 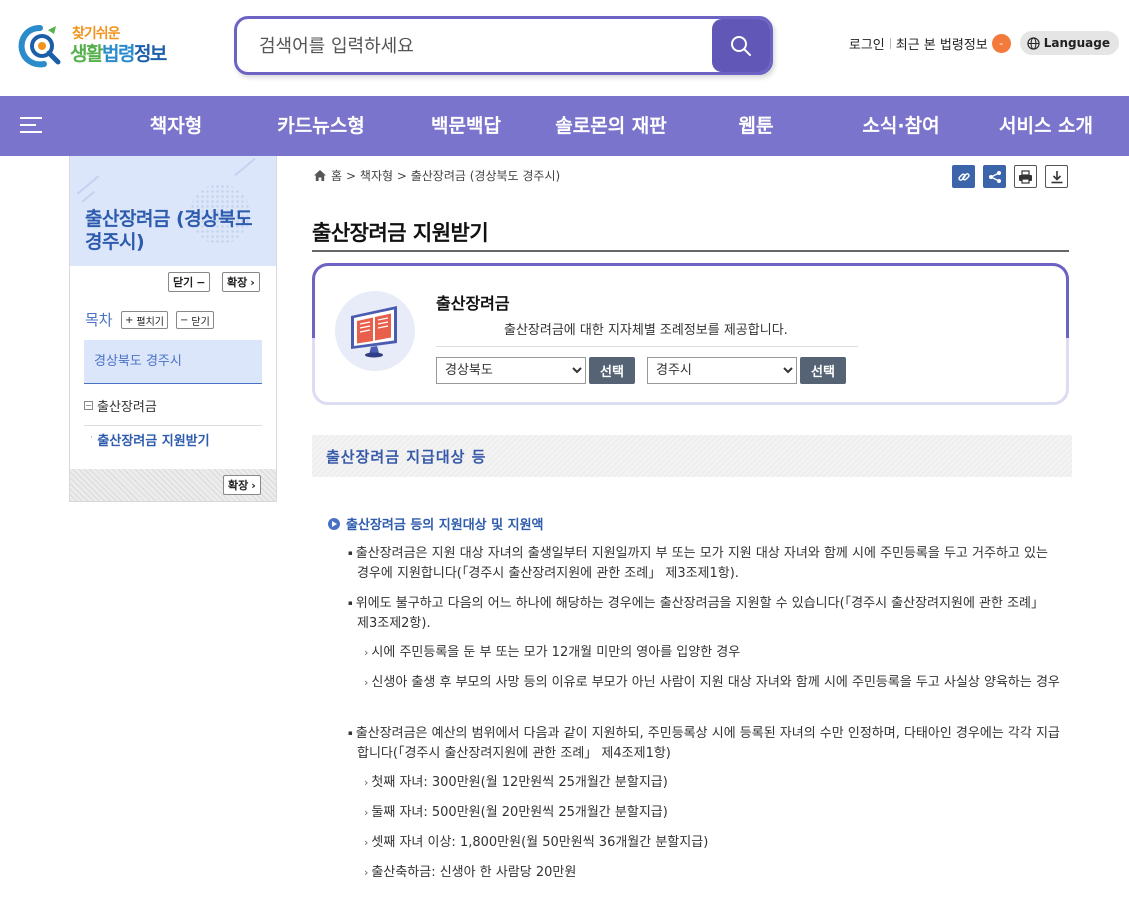 I want to click on share-icon, so click(x=994, y=176).